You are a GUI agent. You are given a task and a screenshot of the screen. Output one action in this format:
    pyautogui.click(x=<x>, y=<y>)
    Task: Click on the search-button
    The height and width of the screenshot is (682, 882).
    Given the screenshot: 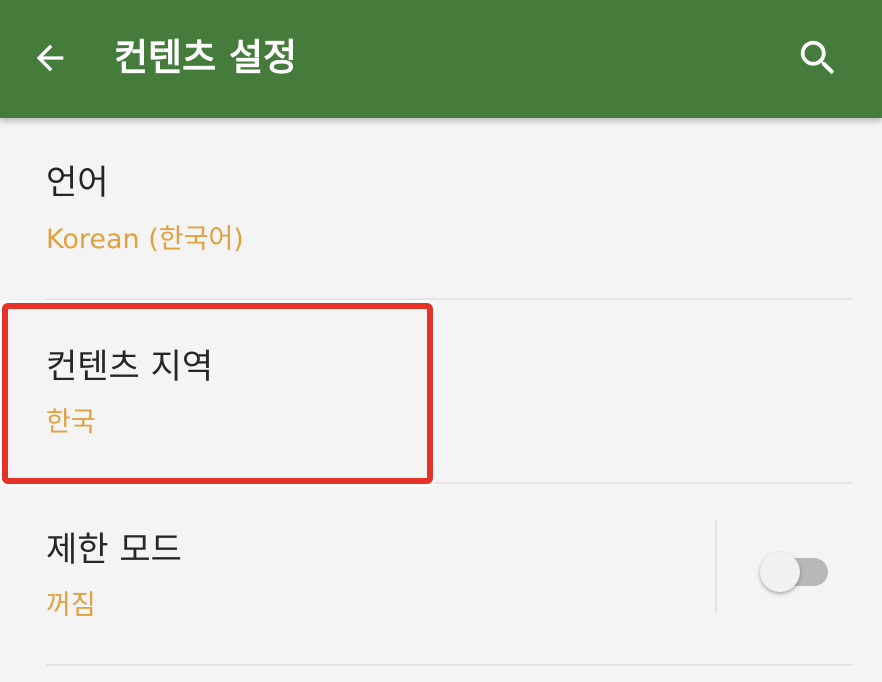 What is the action you would take?
    pyautogui.click(x=818, y=58)
    